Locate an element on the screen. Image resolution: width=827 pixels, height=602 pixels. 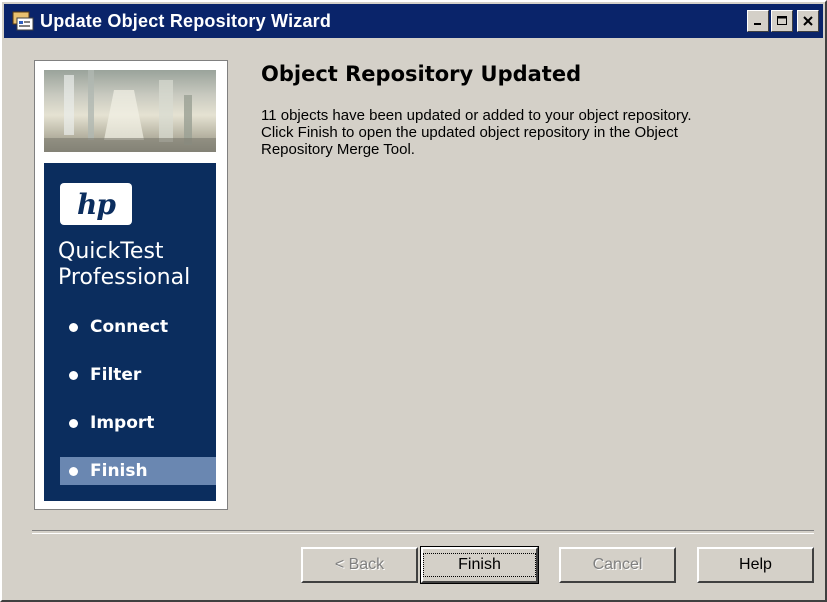
finish-button: Finish is located at coordinates (479, 565).